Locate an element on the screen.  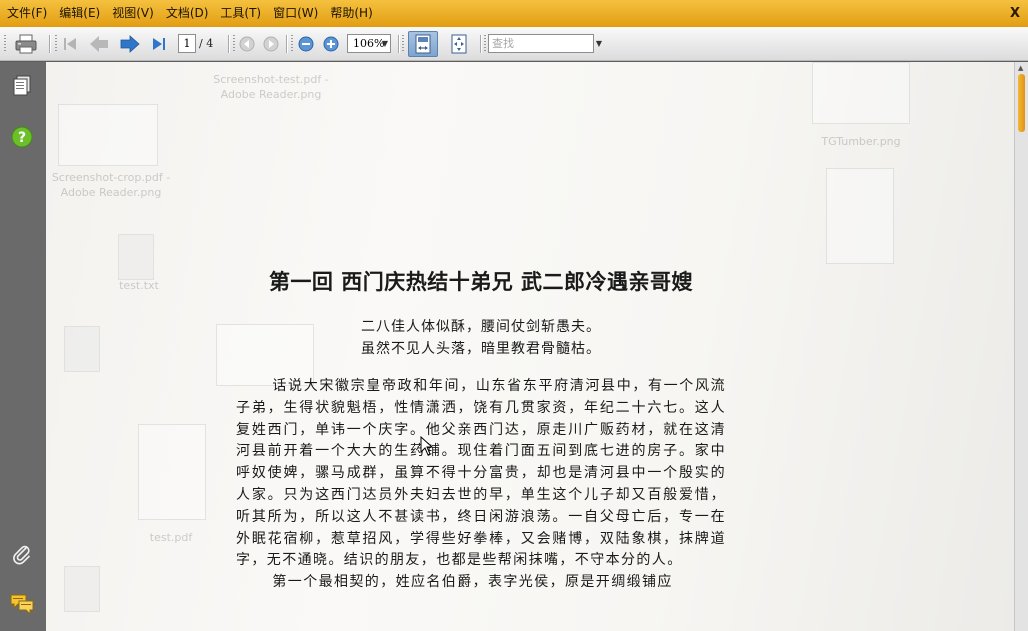
zoom-select: 106% ▼ is located at coordinates (369, 43).